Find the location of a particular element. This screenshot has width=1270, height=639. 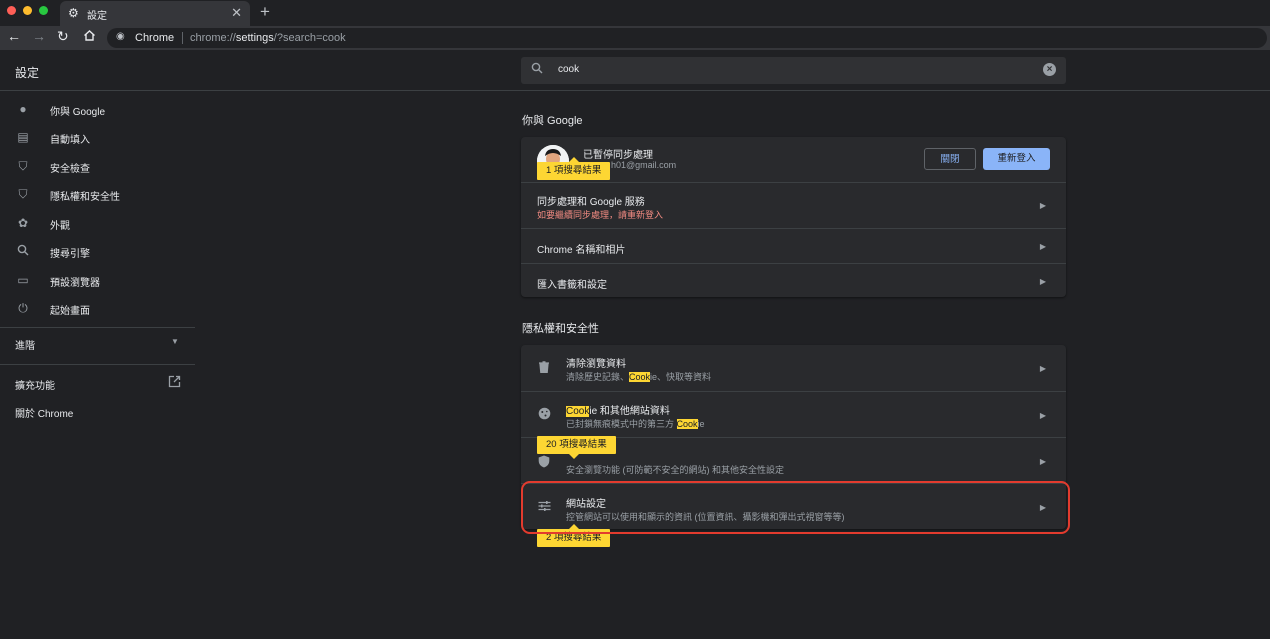

highlight-box is located at coordinates (795, 507).